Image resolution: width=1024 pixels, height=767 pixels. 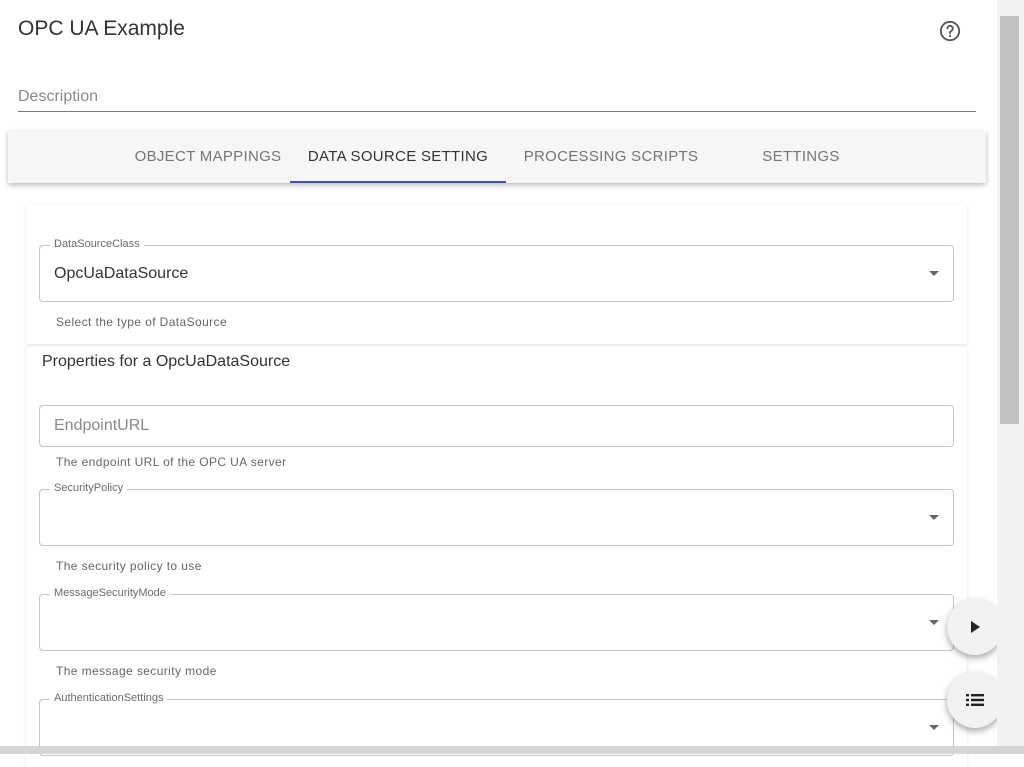 What do you see at coordinates (496, 270) in the screenshot?
I see `datasource-class-select: DataSourceClass OpcUaDataSource` at bounding box center [496, 270].